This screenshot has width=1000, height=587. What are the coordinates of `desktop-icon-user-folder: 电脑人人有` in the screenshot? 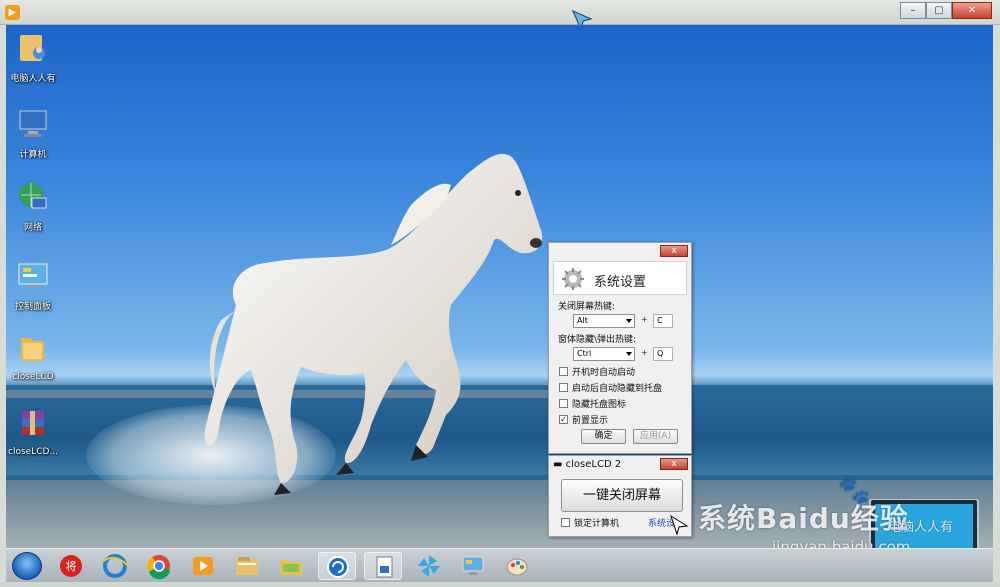 It's located at (34, 57).